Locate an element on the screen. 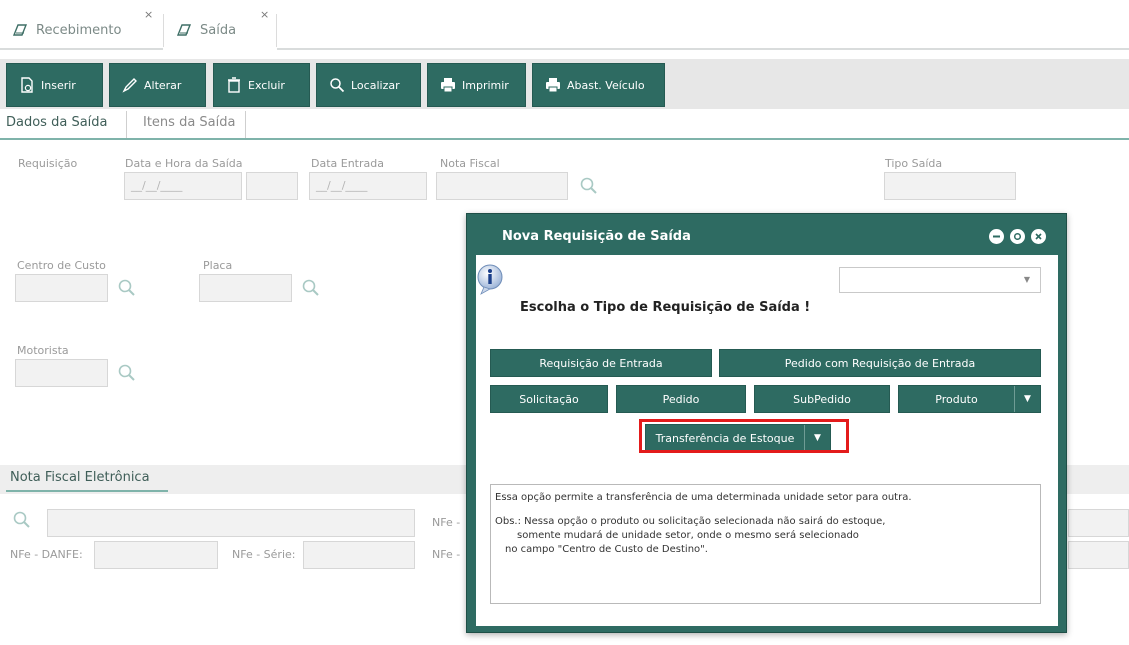 Image resolution: width=1129 pixels, height=645 pixels. placa-field is located at coordinates (245, 288).